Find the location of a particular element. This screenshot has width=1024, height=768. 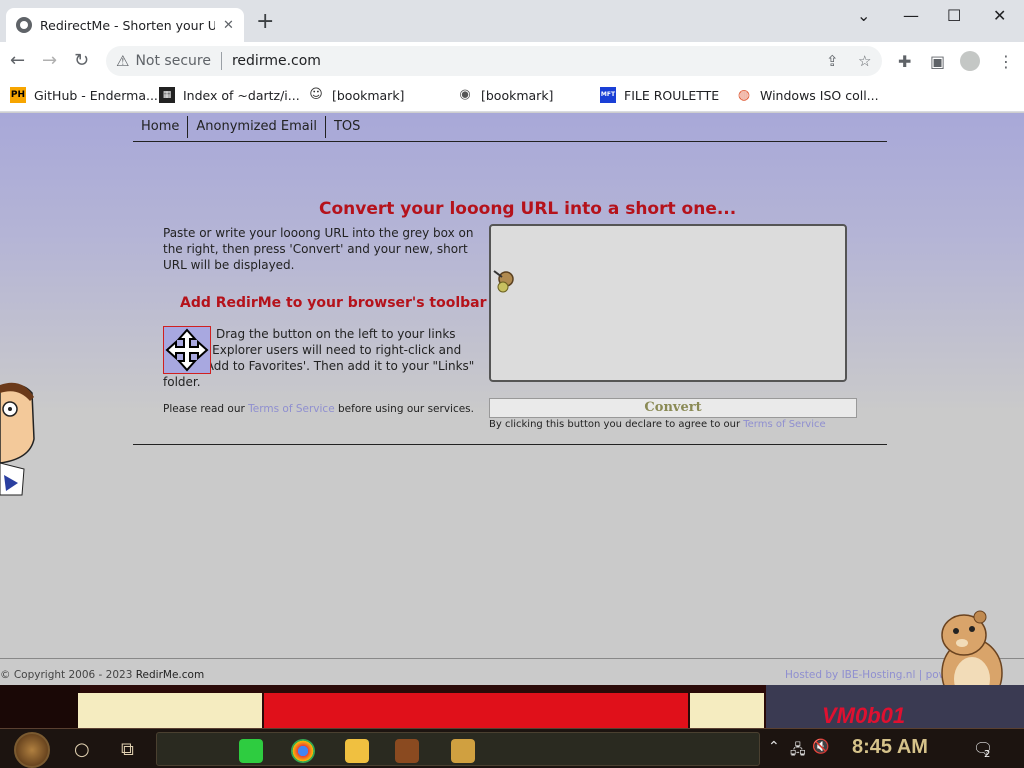

new-tab-button: + is located at coordinates (265, 22).